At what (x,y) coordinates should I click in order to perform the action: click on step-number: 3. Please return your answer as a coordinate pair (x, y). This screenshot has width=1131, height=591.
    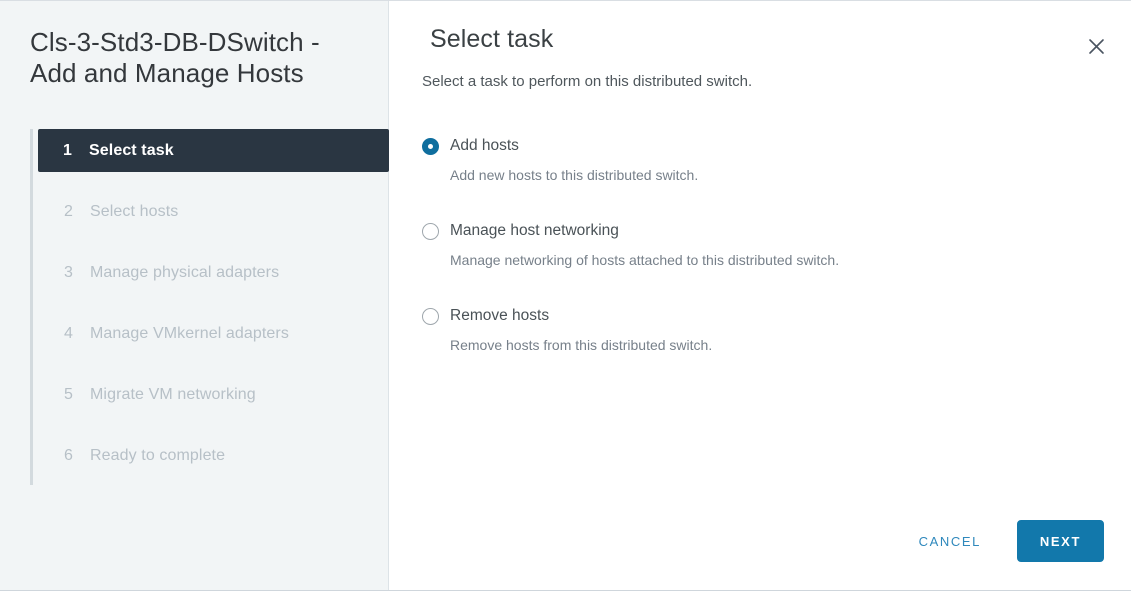
    Looking at the image, I should click on (68, 272).